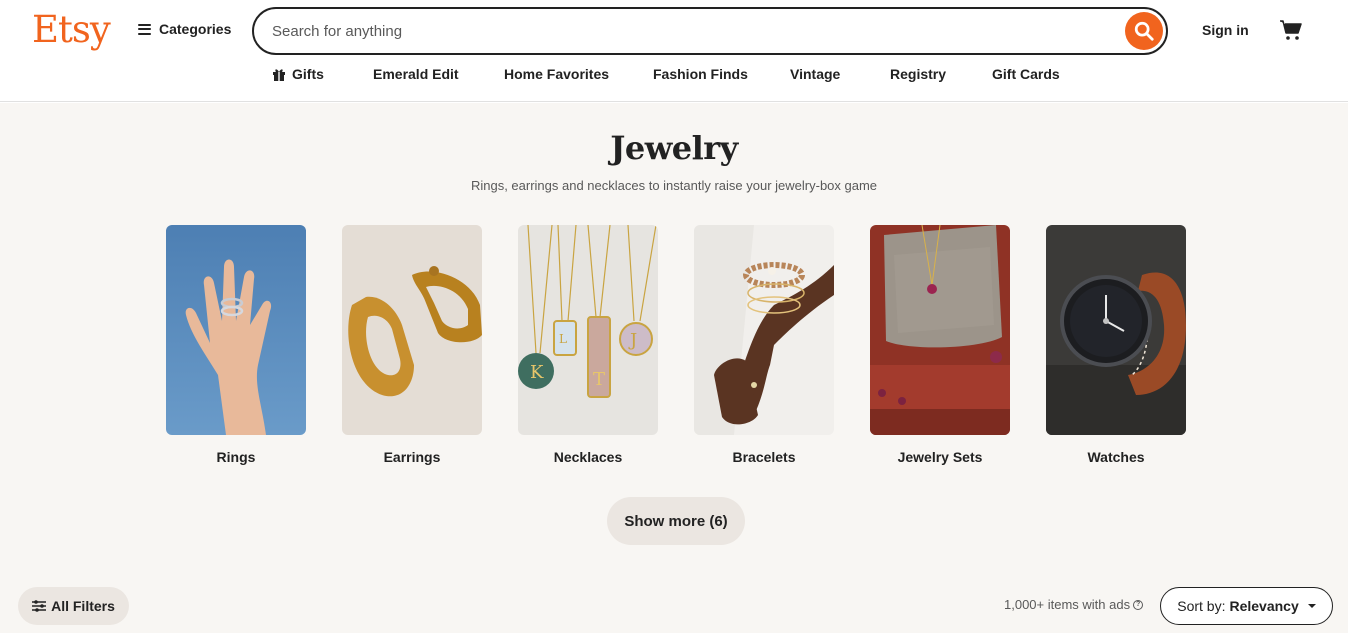 The width and height of the screenshot is (1348, 633). Describe the element at coordinates (764, 330) in the screenshot. I see `bracelets-image` at that location.